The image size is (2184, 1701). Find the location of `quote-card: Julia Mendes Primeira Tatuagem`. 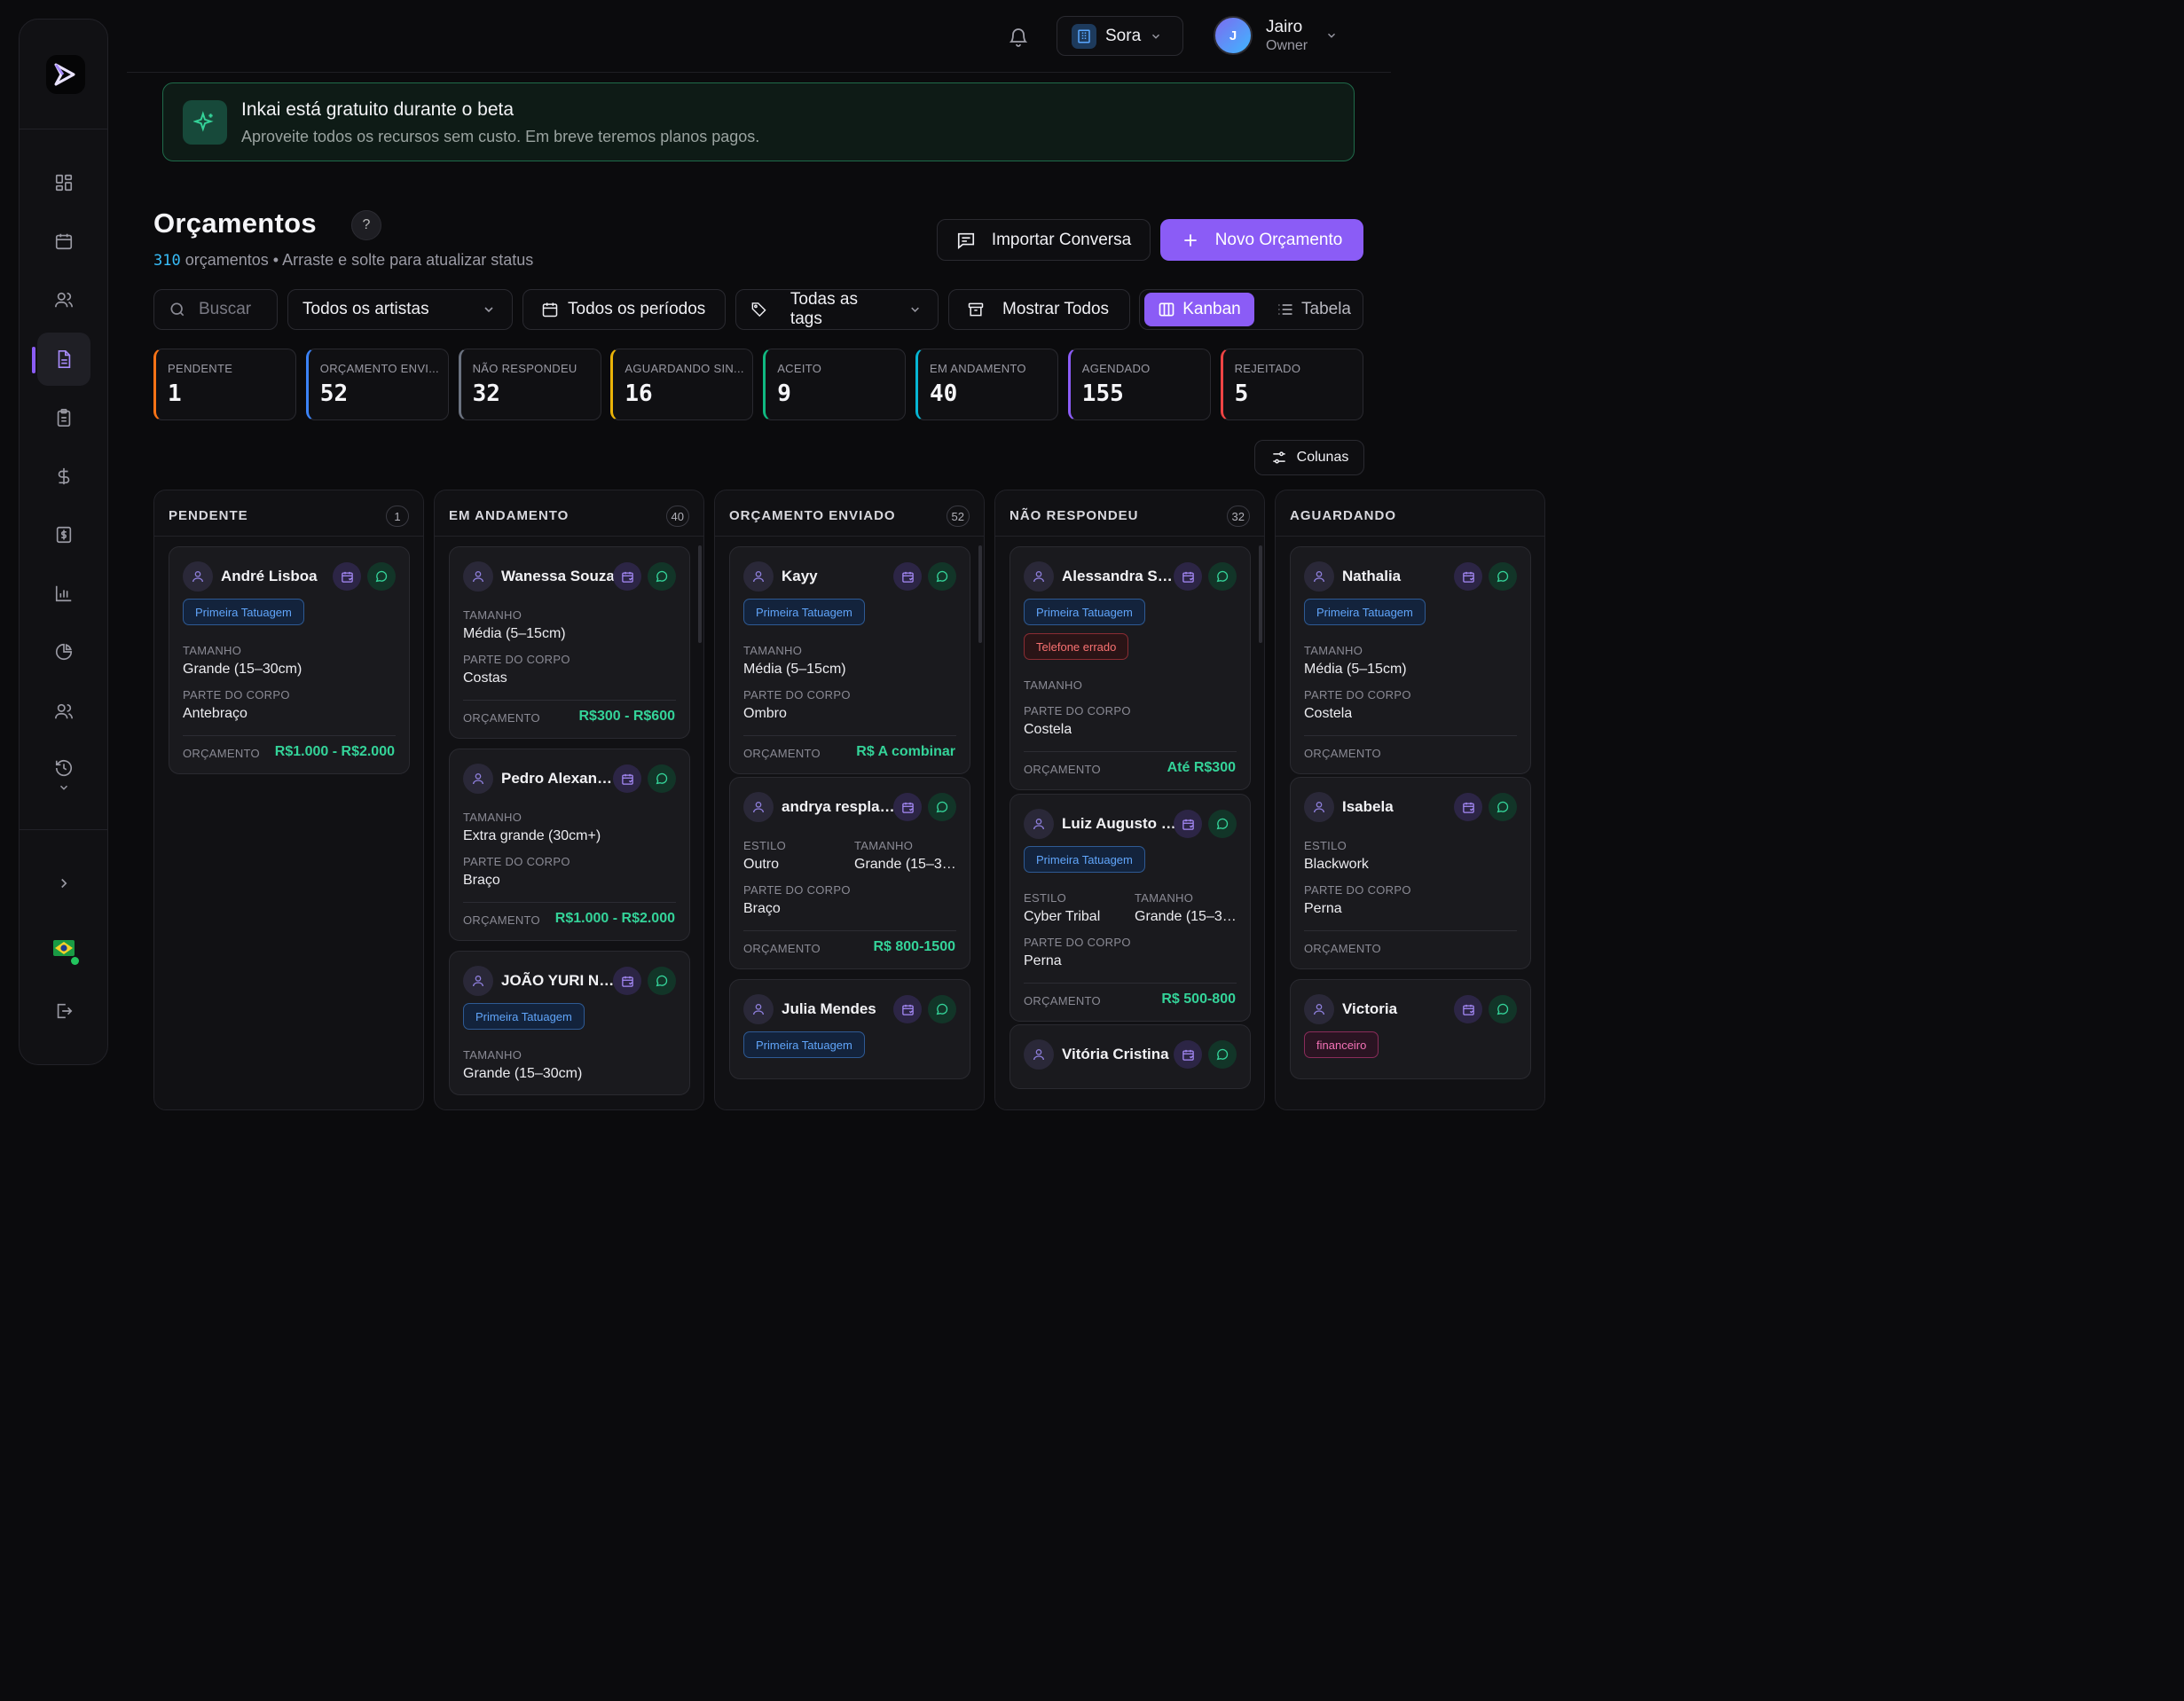

quote-card: Julia Mendes Primeira Tatuagem is located at coordinates (849, 1029).